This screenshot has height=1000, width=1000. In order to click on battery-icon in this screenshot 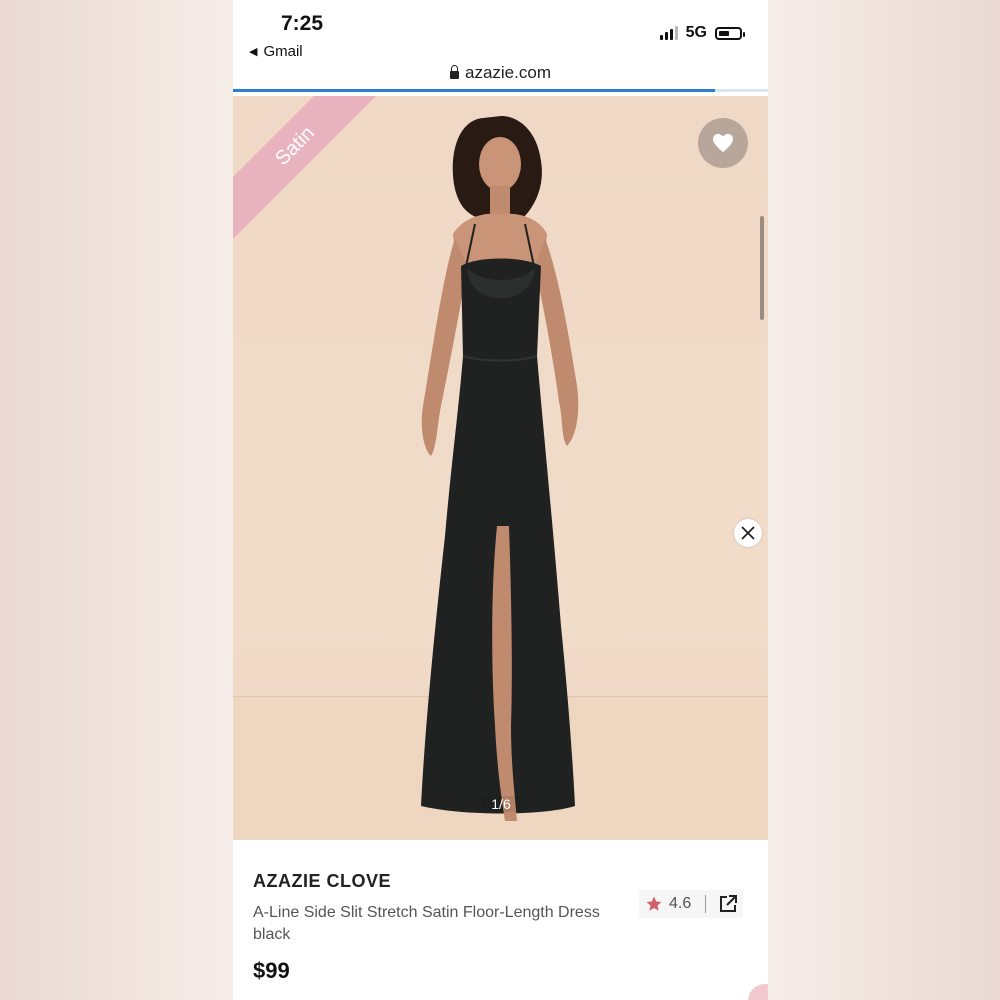, I will do `click(730, 33)`.